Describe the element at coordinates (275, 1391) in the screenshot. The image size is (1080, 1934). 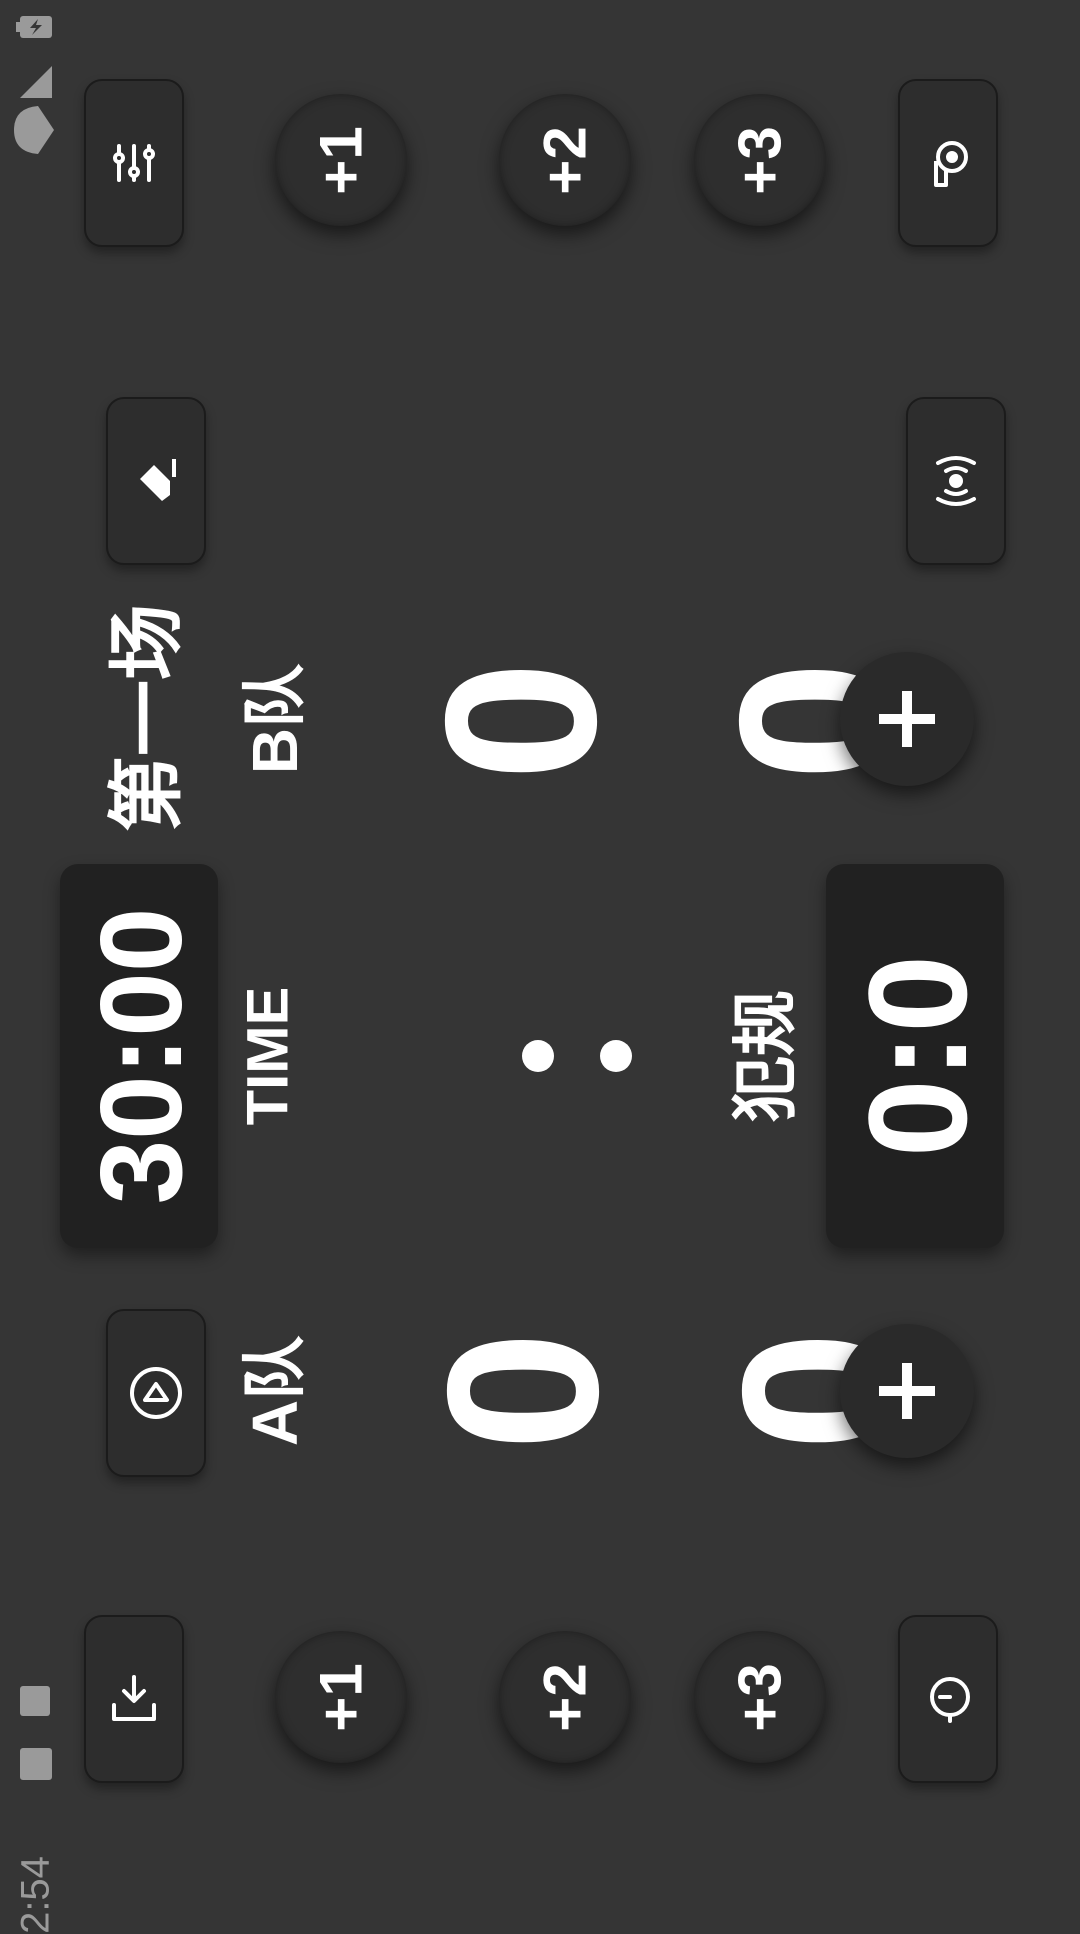
I see `team-a-label: A队` at that location.